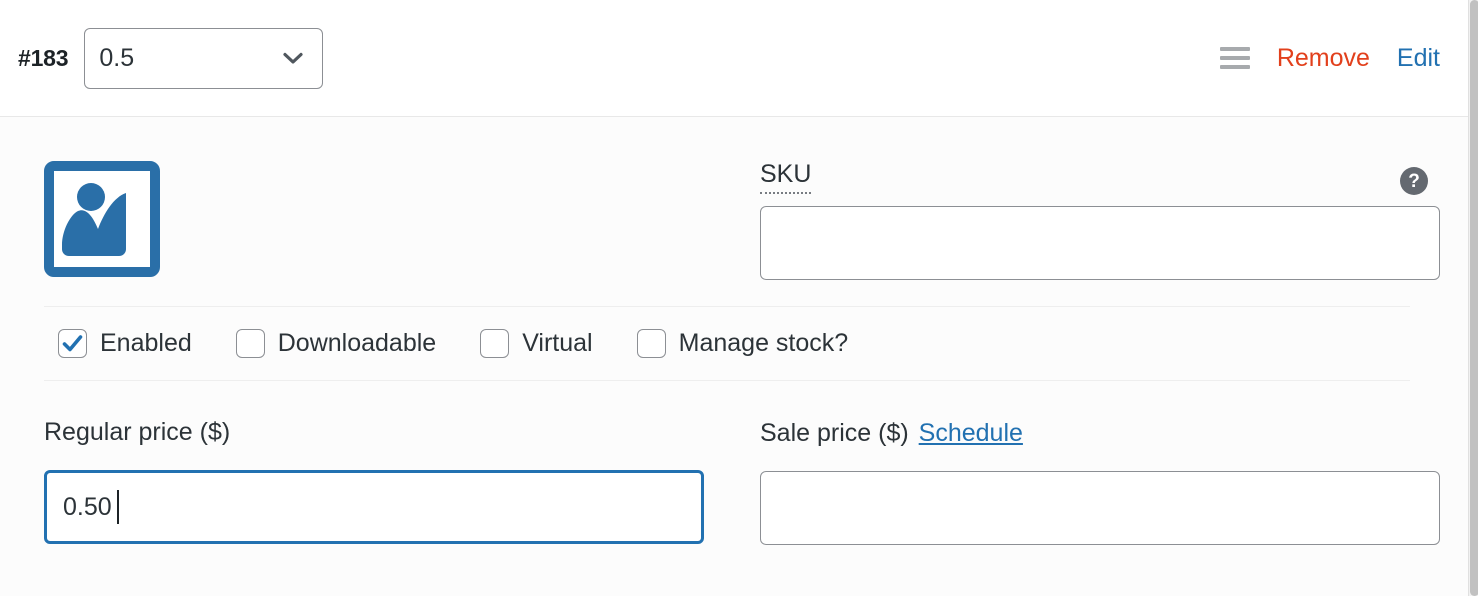 The height and width of the screenshot is (596, 1478). Describe the element at coordinates (651, 343) in the screenshot. I see `checkbox-box-manage-stock` at that location.